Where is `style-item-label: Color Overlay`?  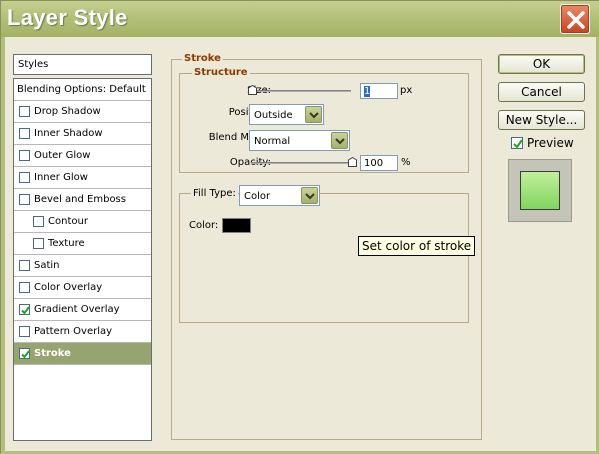 style-item-label: Color Overlay is located at coordinates (68, 287).